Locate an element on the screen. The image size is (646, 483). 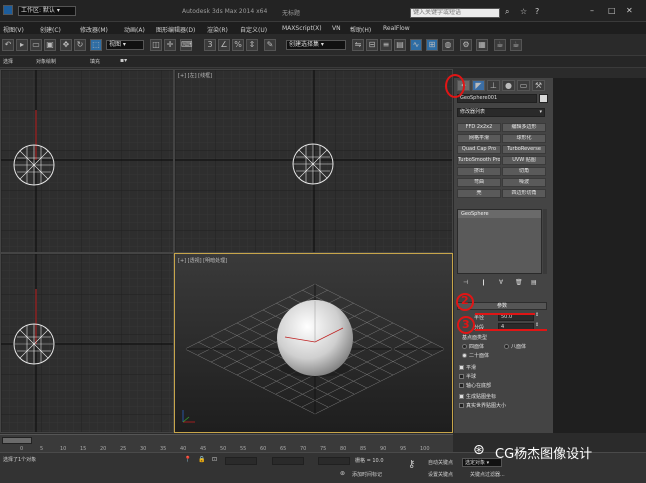
motion-tab-icon: ● is located at coordinates (508, 85).